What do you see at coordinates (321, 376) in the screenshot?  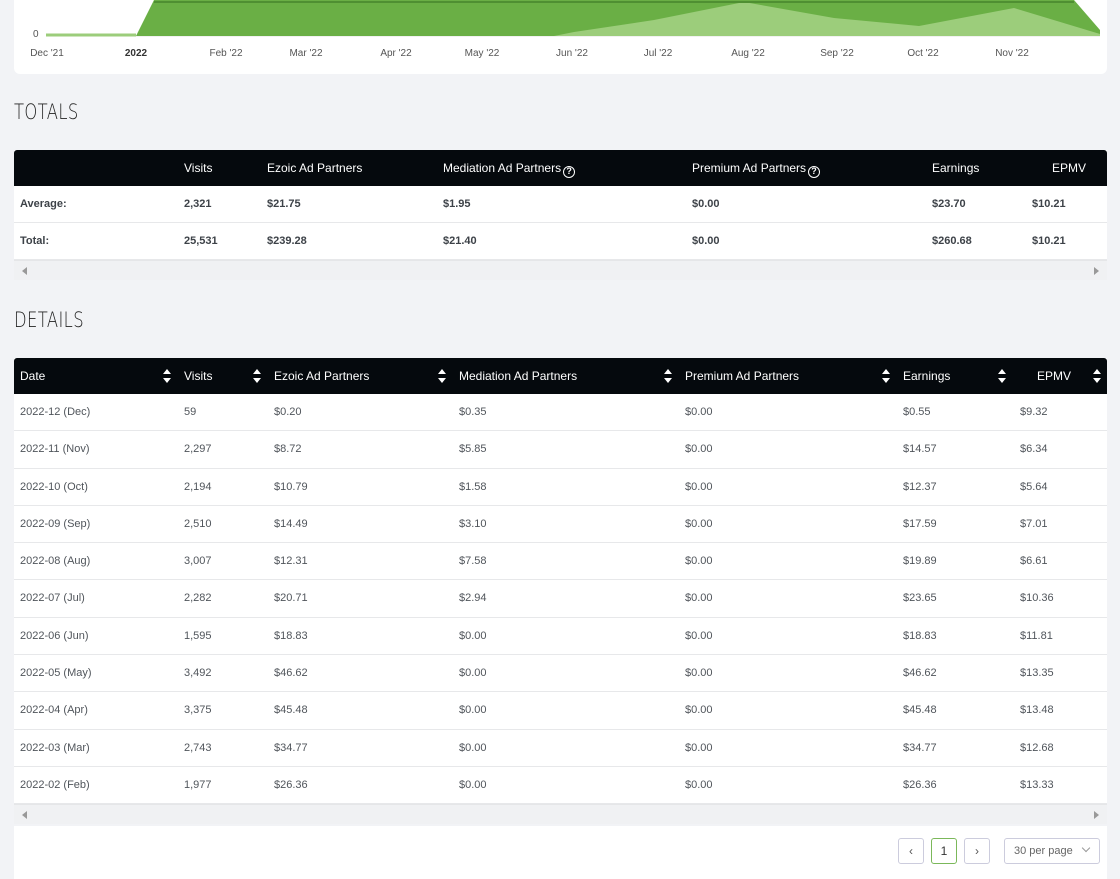 I see `details-header-ezoic: Ezoic Ad Partners` at bounding box center [321, 376].